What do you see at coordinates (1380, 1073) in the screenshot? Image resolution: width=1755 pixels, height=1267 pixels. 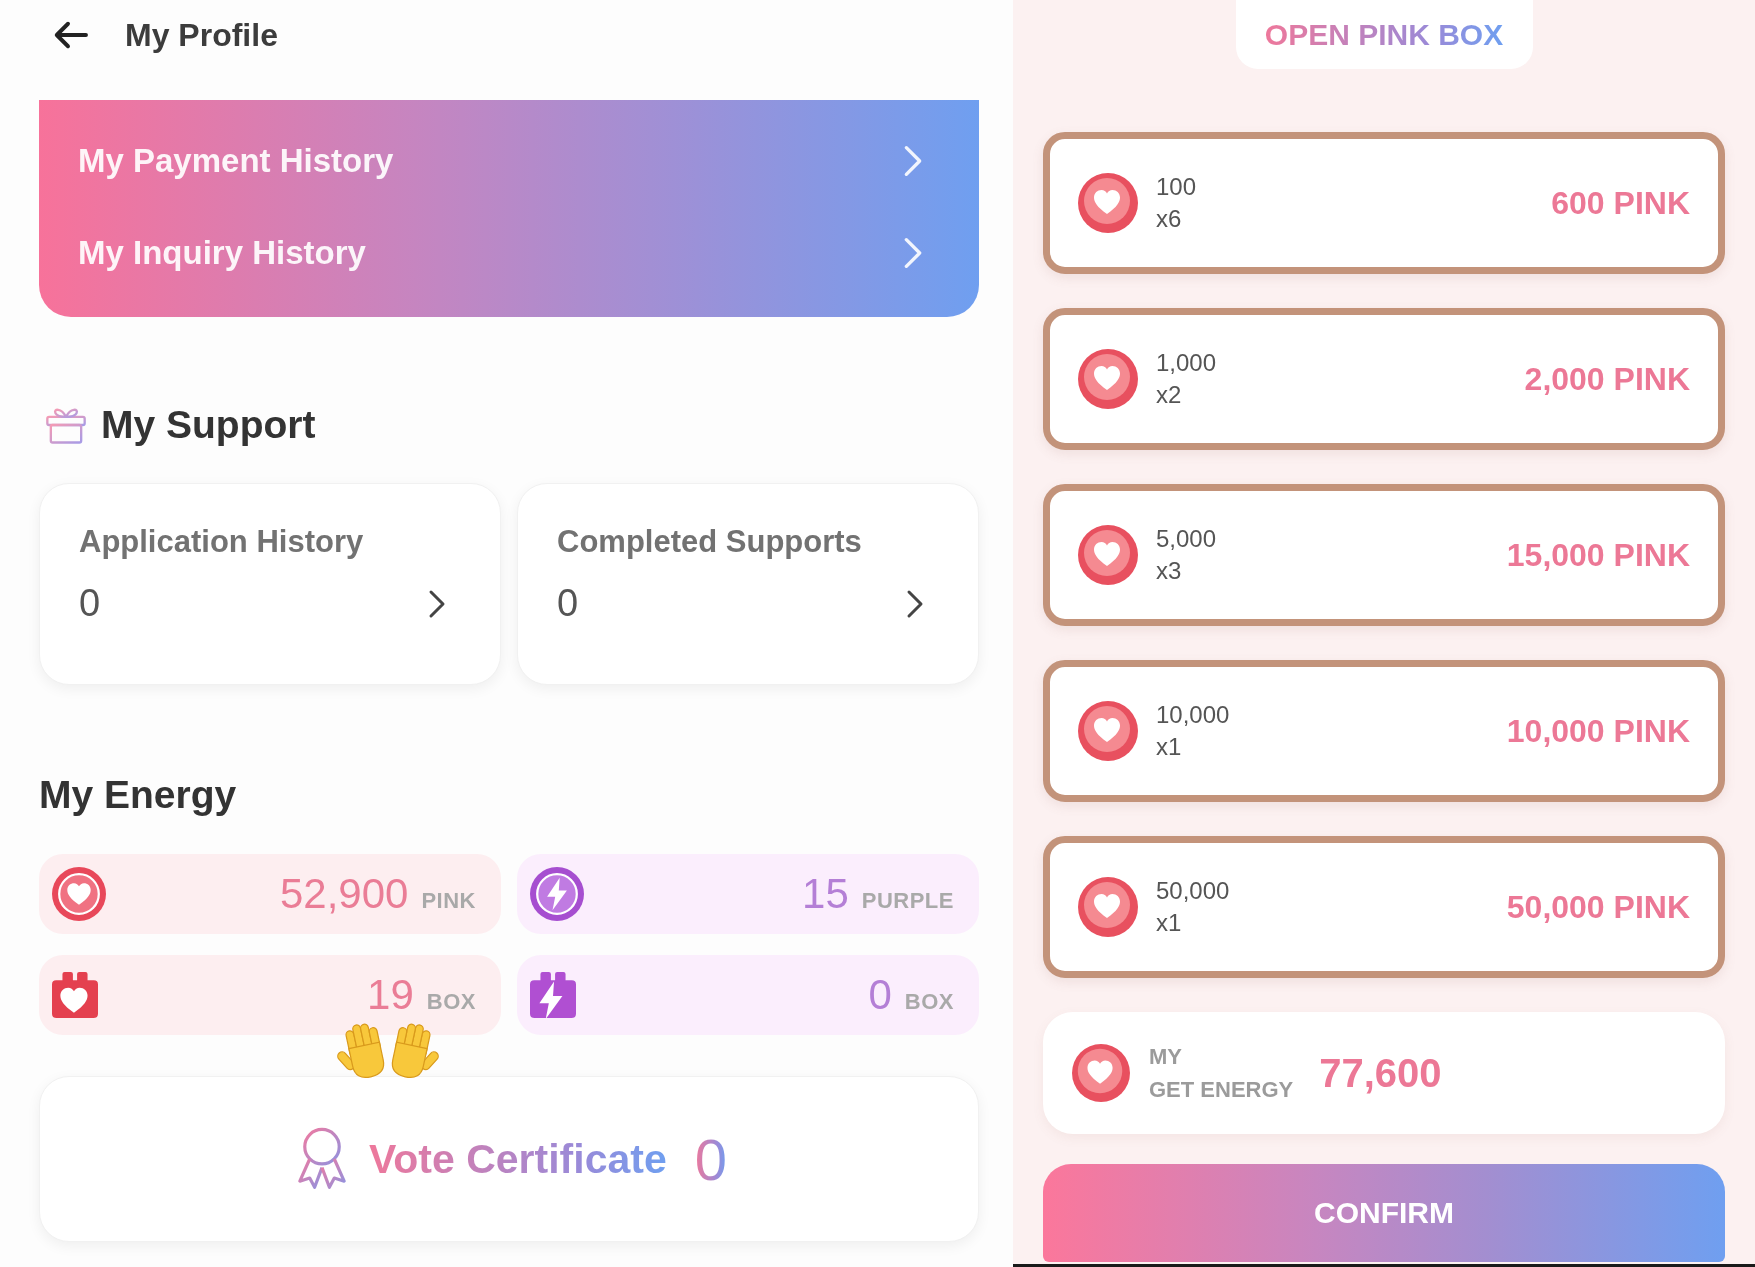 I see `energy-summary-value: 77,600` at bounding box center [1380, 1073].